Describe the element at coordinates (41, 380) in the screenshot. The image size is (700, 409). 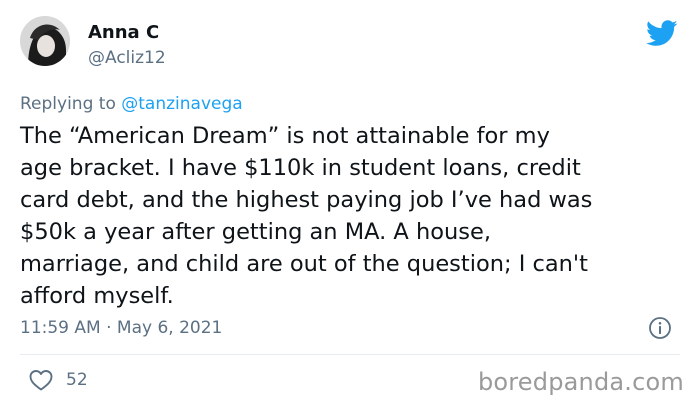
I see `heart-icon` at that location.